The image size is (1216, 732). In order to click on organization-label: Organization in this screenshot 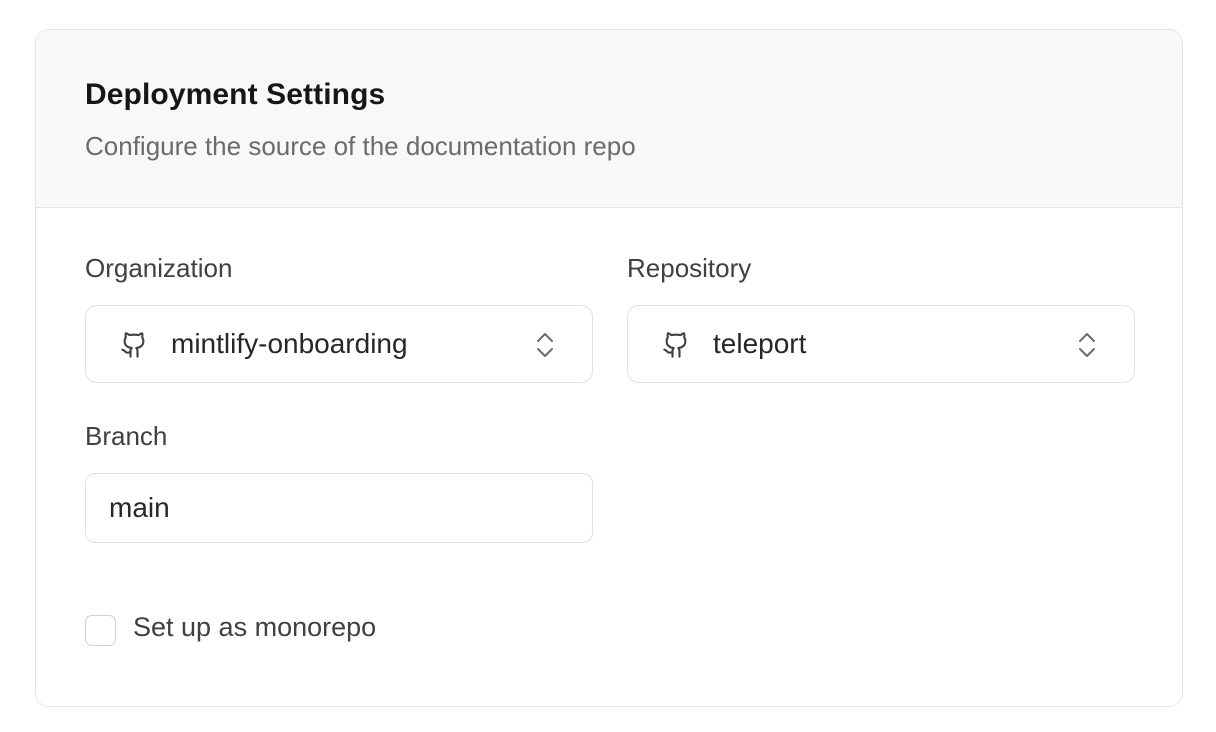, I will do `click(159, 268)`.